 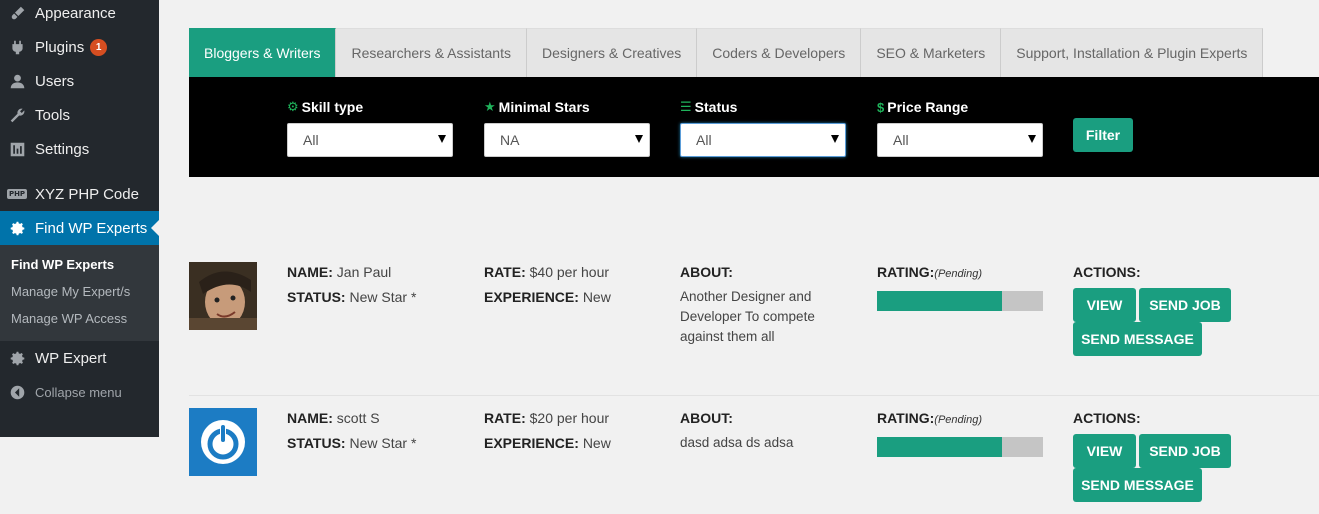 What do you see at coordinates (311, 140) in the screenshot?
I see `skill-type-value: All` at bounding box center [311, 140].